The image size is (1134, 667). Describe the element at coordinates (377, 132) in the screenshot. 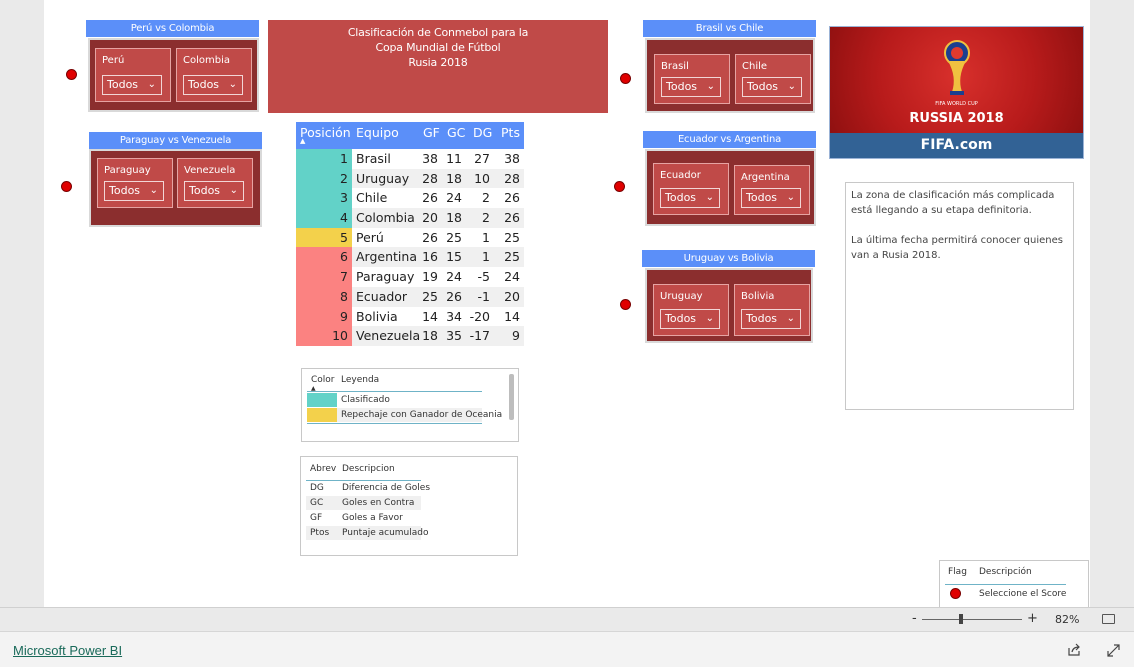

I see `column-header-team: Equipo` at that location.